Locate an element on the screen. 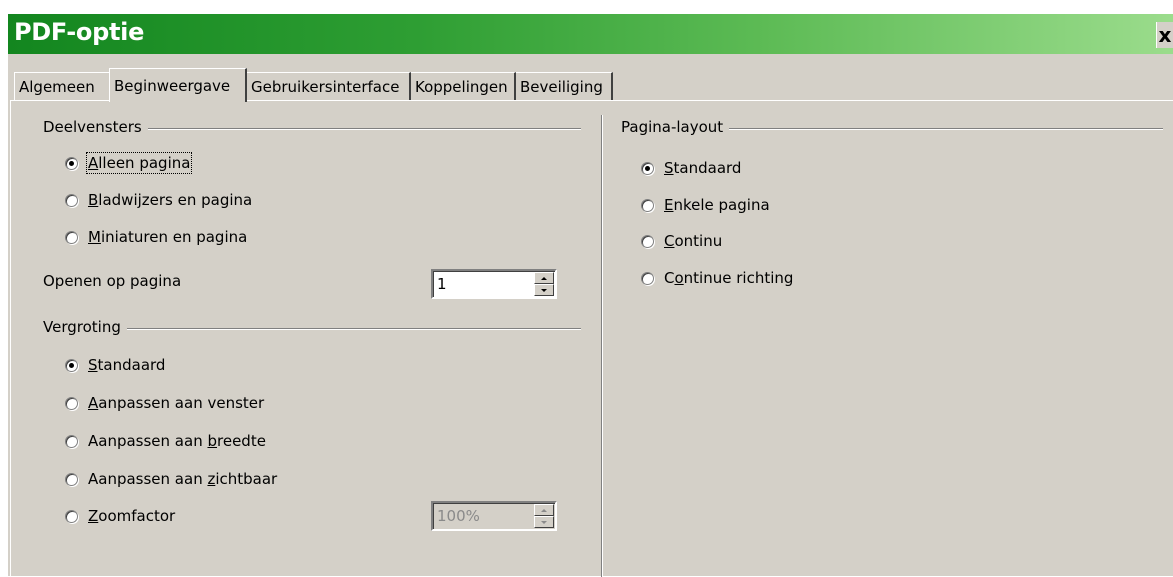 The width and height of the screenshot is (1173, 577). title-bar: PDF-optie x is located at coordinates (590, 34).